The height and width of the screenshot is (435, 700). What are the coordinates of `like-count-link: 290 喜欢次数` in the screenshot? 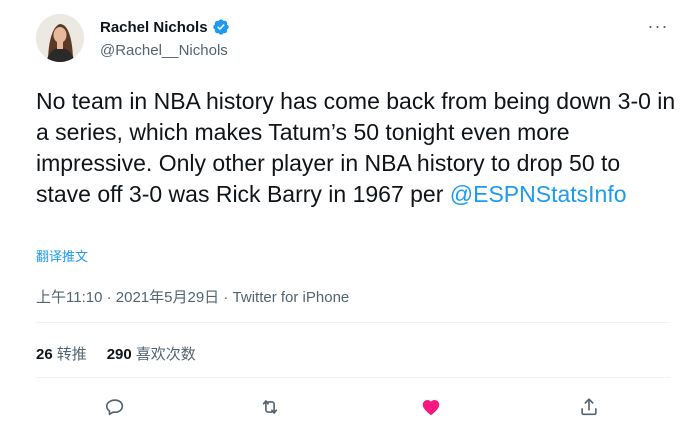 It's located at (151, 353).